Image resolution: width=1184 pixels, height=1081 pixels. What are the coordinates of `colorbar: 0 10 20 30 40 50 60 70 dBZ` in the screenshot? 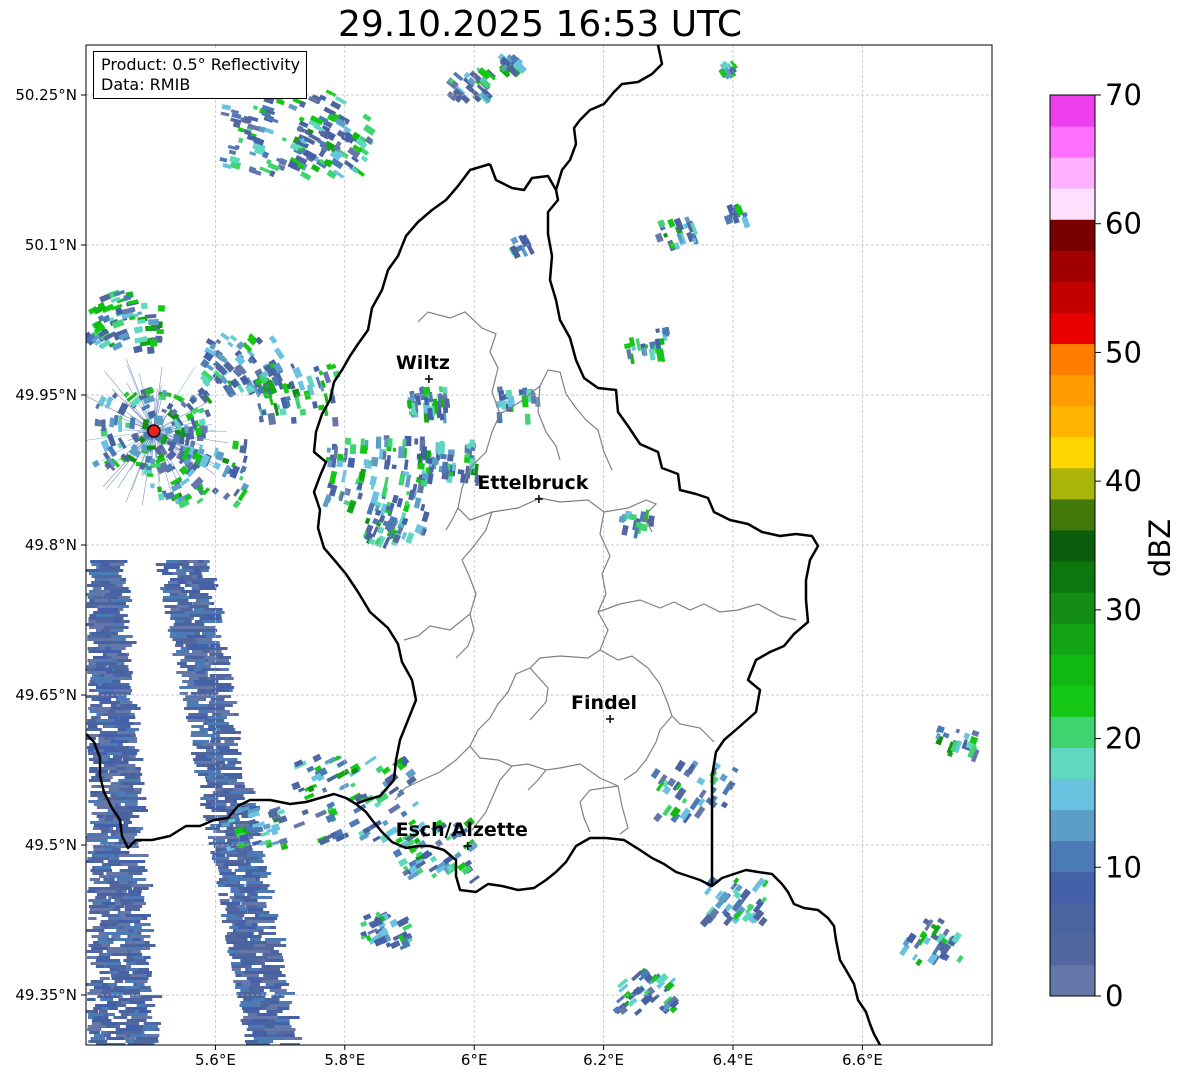 It's located at (1113, 545).